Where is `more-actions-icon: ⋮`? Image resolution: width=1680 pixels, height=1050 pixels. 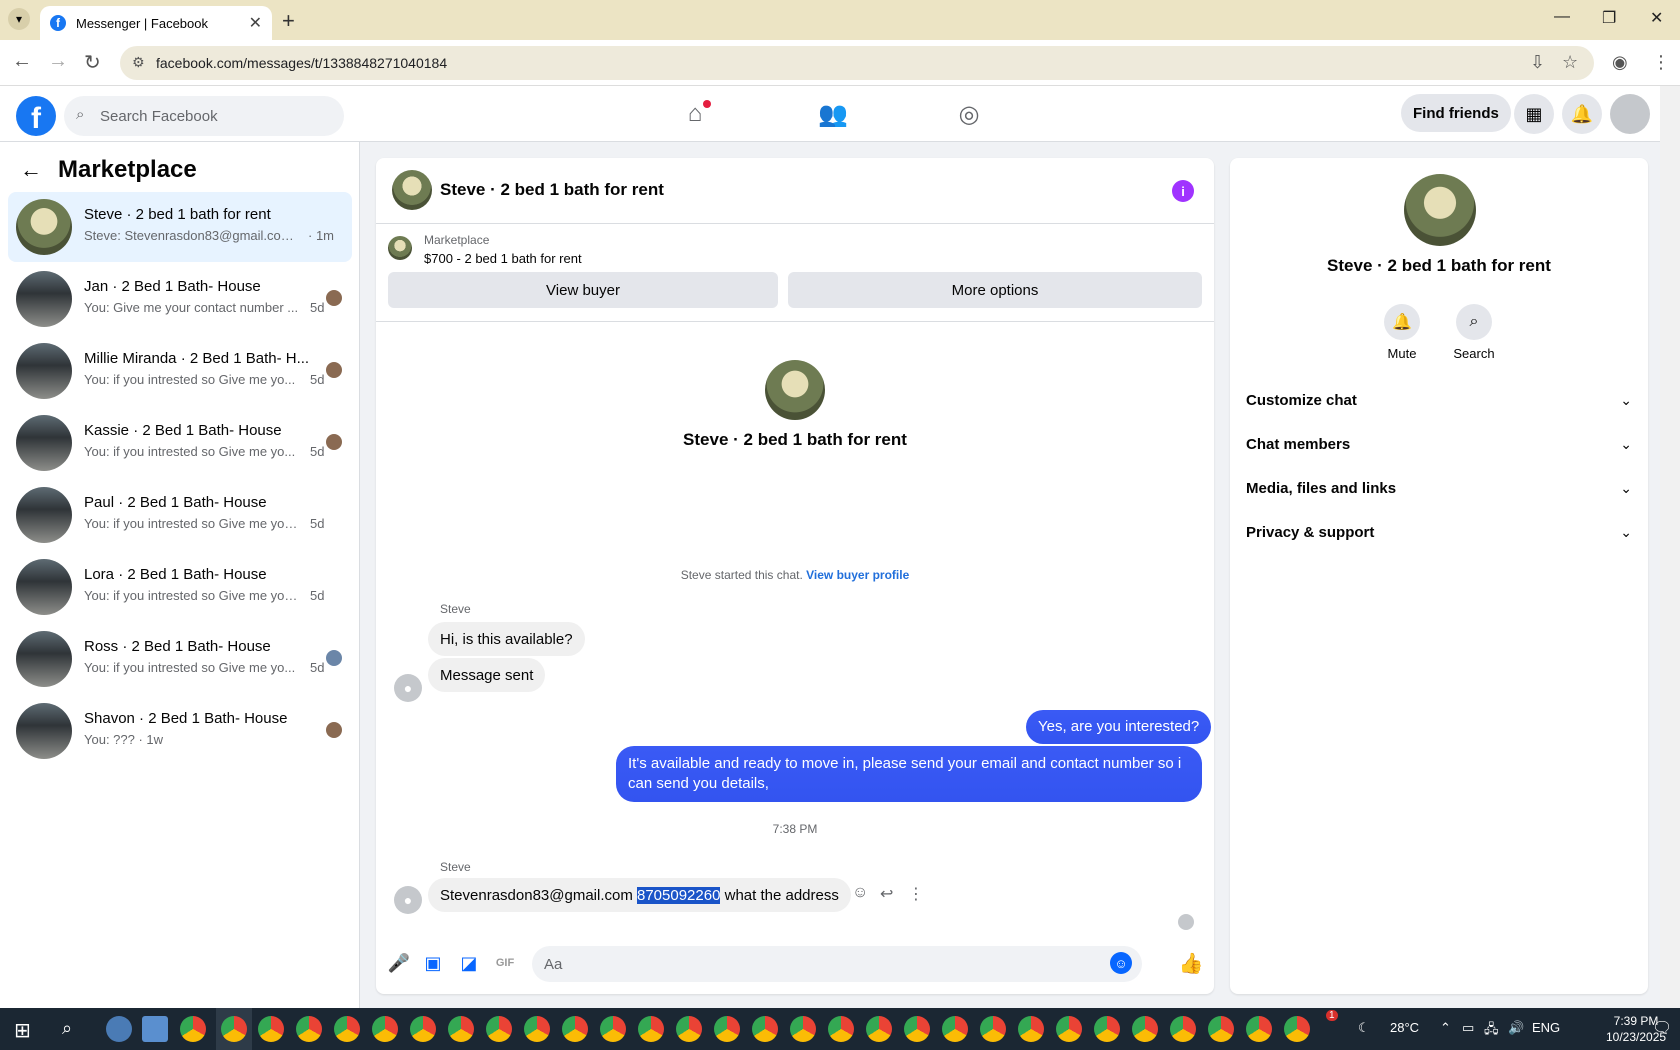
more-actions-icon: ⋮ is located at coordinates (916, 894).